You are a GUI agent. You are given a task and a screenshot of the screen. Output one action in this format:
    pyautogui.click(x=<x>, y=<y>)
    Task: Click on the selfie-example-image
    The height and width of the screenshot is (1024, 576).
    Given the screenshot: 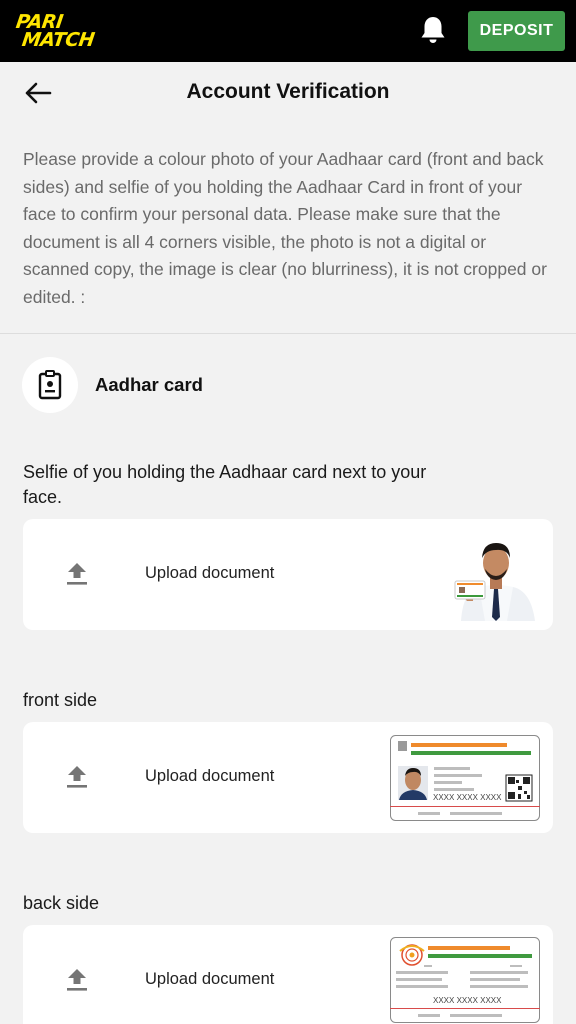 What is the action you would take?
    pyautogui.click(x=494, y=582)
    